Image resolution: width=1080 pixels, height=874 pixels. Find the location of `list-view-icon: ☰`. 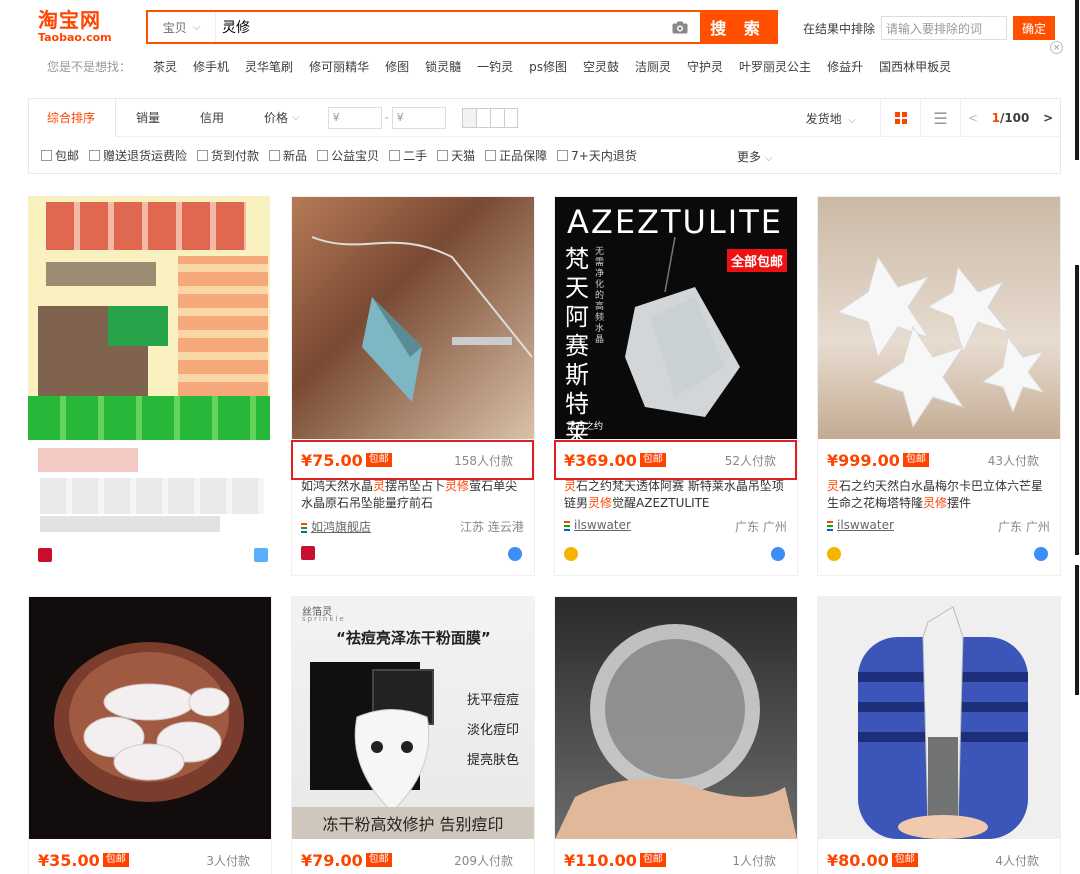

list-view-icon: ☰ is located at coordinates (940, 118).